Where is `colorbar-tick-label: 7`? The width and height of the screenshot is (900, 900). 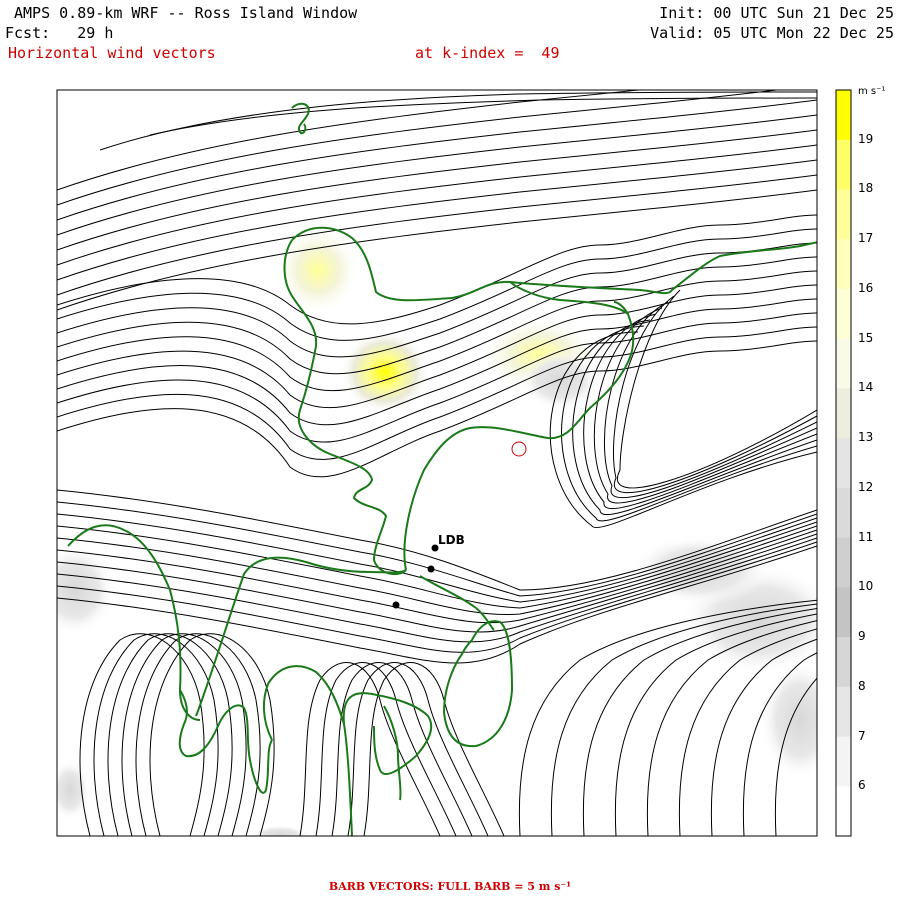 colorbar-tick-label: 7 is located at coordinates (862, 735).